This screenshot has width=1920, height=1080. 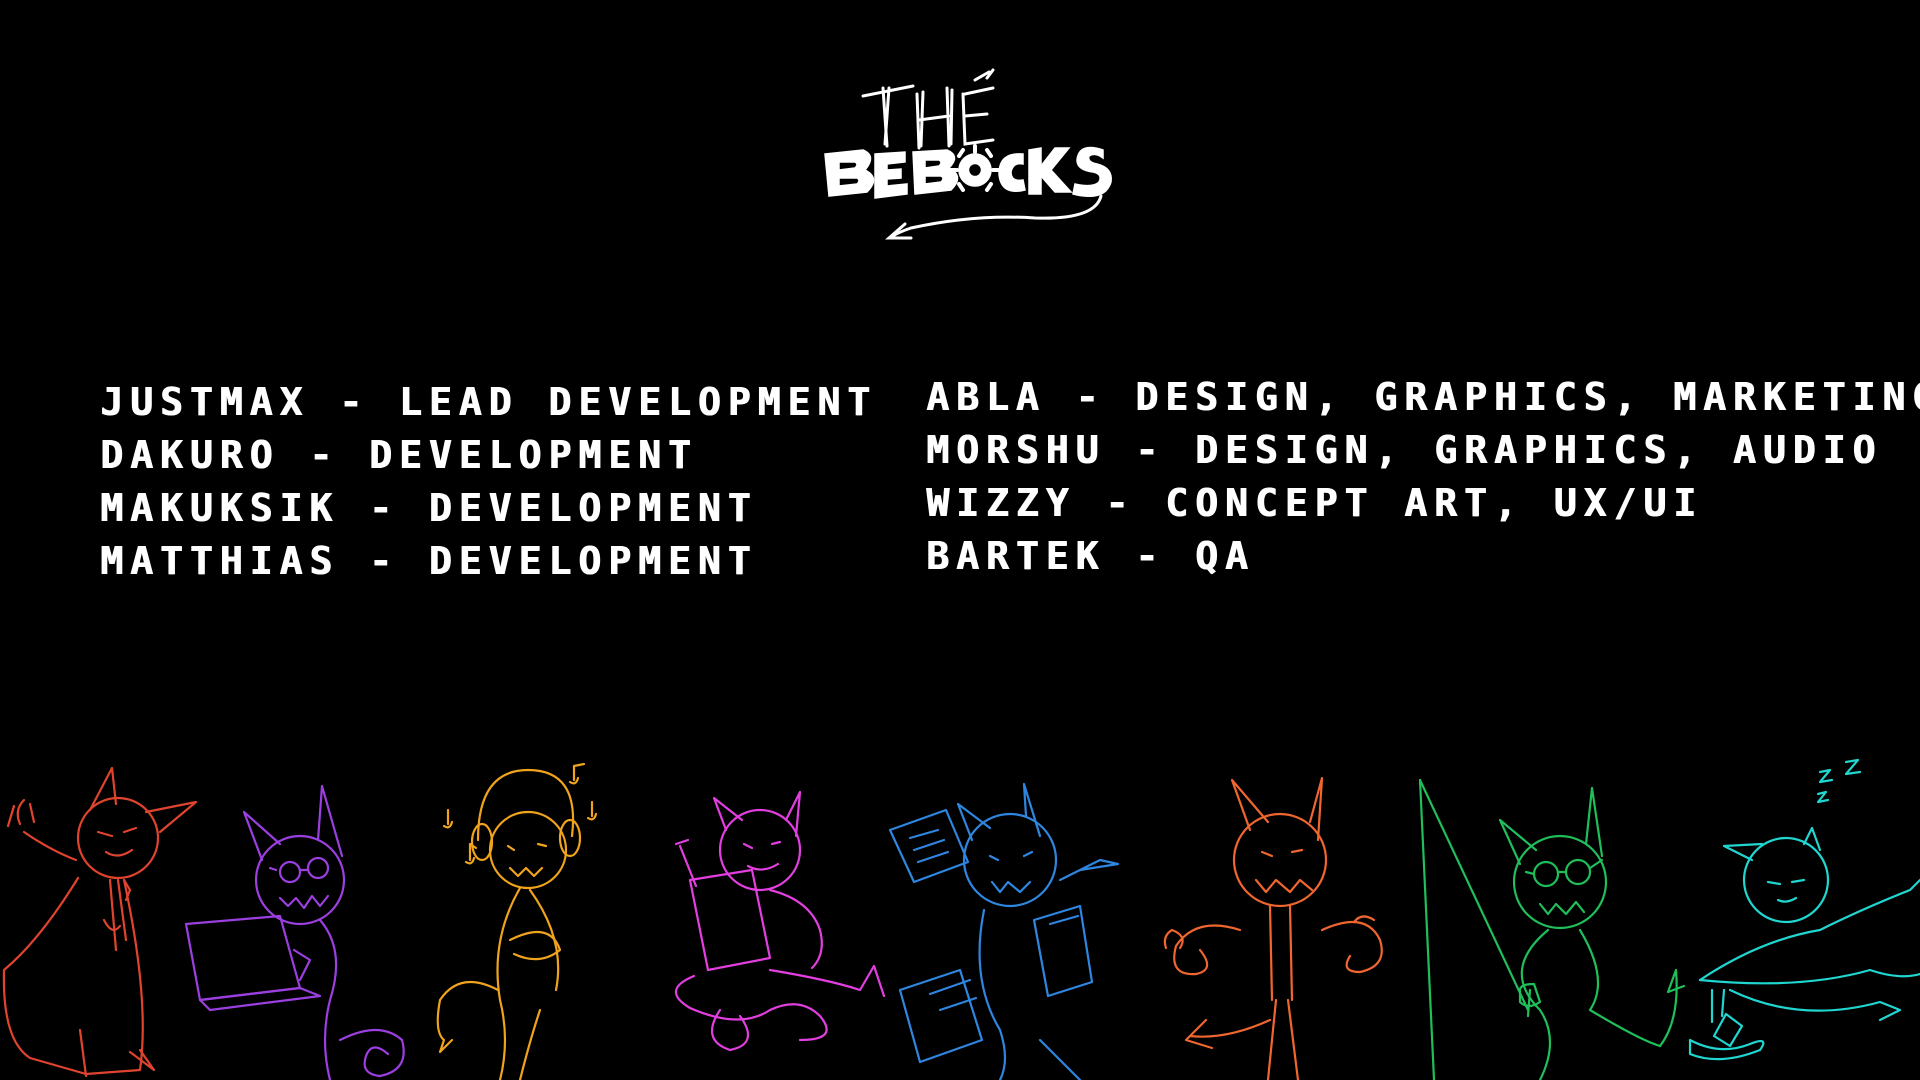 What do you see at coordinates (1538, 450) in the screenshot?
I see `credit-role: DESIGN, GRAPHICS, AUDIO` at bounding box center [1538, 450].